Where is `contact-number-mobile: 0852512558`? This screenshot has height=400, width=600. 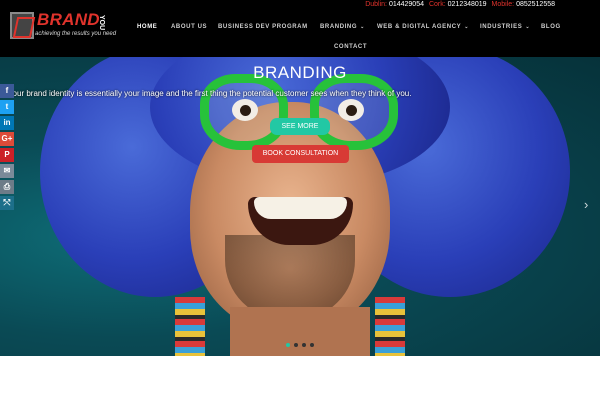 contact-number-mobile: 0852512558 is located at coordinates (535, 4).